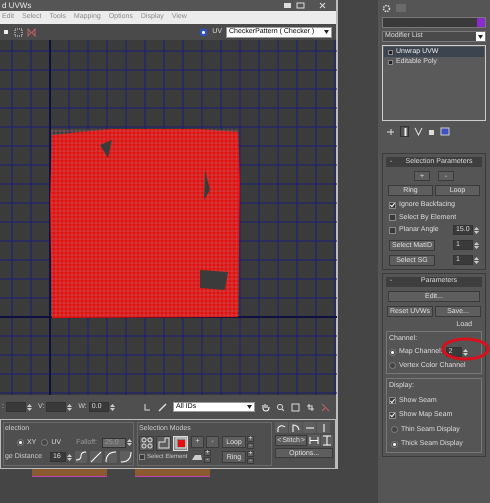 This screenshot has height=503, width=490. What do you see at coordinates (145, 223) in the screenshot?
I see `uv-mesh-drawing` at bounding box center [145, 223].